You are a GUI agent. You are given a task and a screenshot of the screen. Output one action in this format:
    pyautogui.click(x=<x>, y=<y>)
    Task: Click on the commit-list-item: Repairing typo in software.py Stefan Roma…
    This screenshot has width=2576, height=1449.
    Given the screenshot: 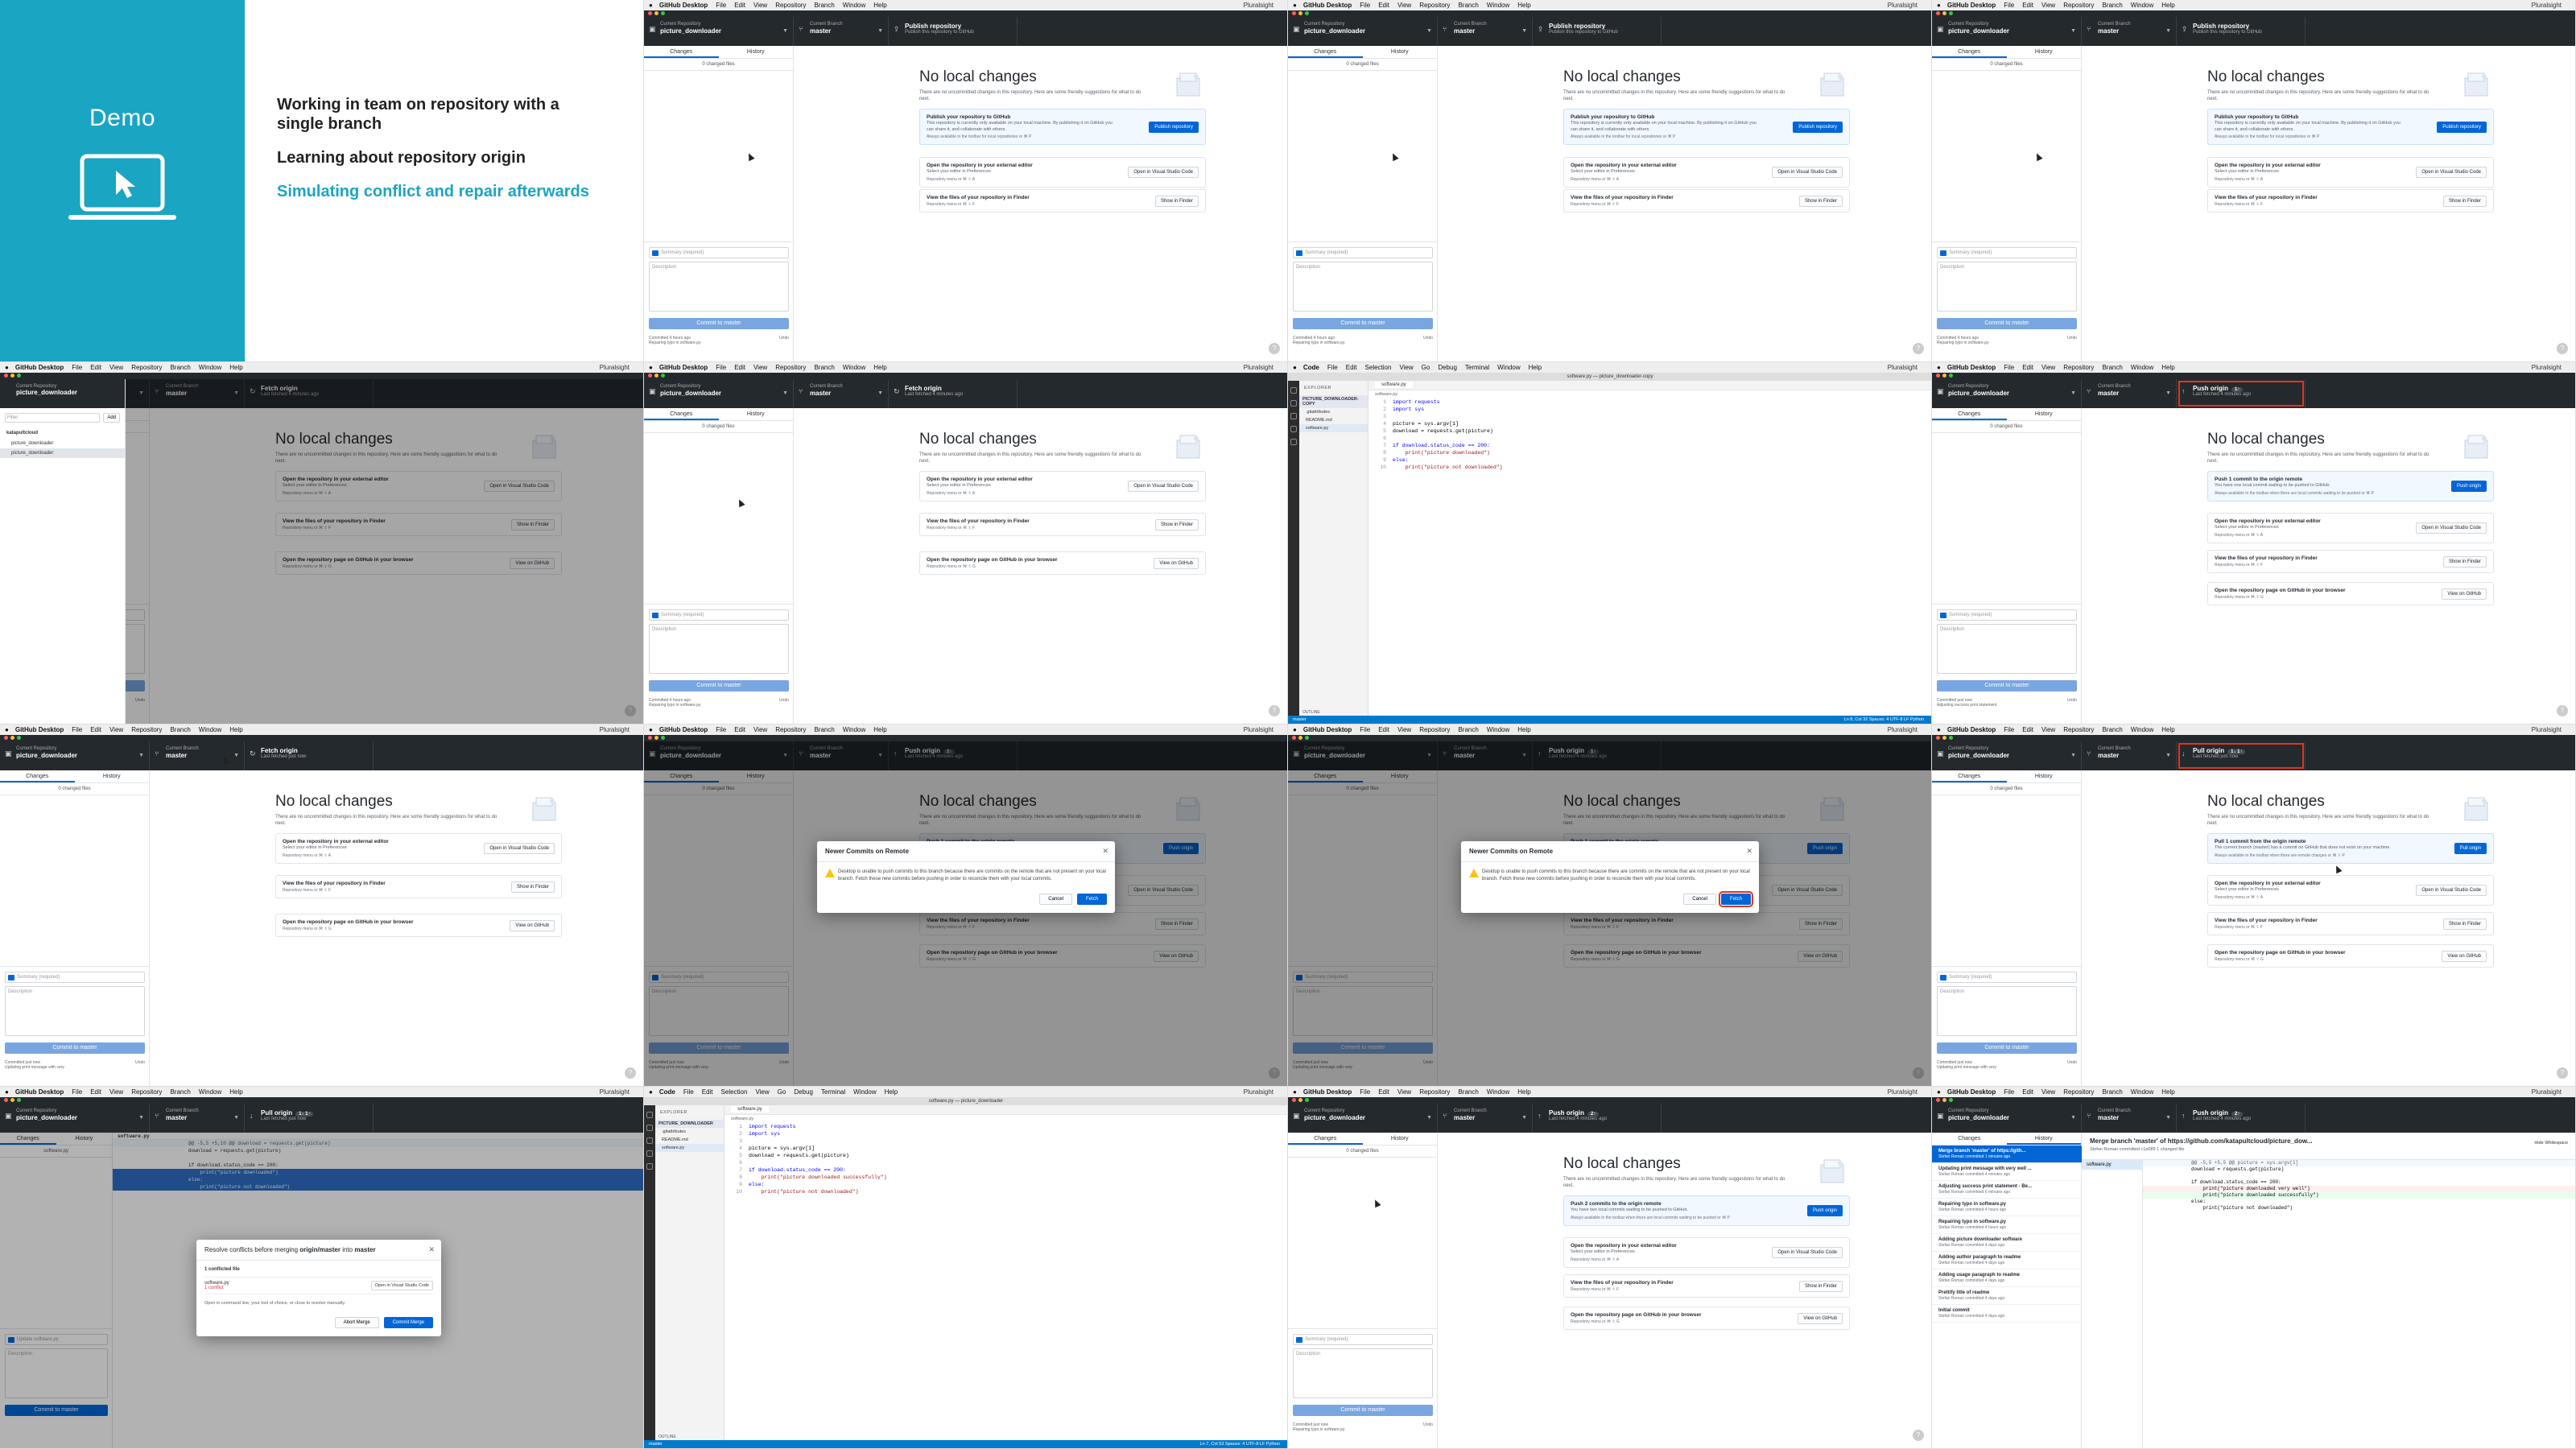 What is the action you would take?
    pyautogui.click(x=2007, y=1207)
    